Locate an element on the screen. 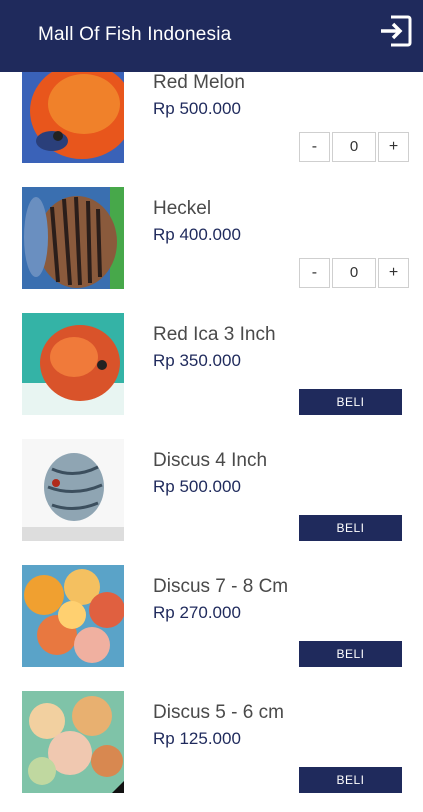 Image resolution: width=423 pixels, height=812 pixels. product-price: Rp 270.000 is located at coordinates (197, 612).